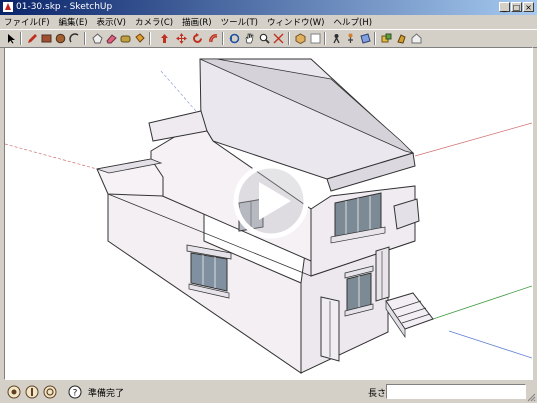 The height and width of the screenshot is (403, 537). Describe the element at coordinates (32, 38) in the screenshot. I see `pencil-icon` at that location.